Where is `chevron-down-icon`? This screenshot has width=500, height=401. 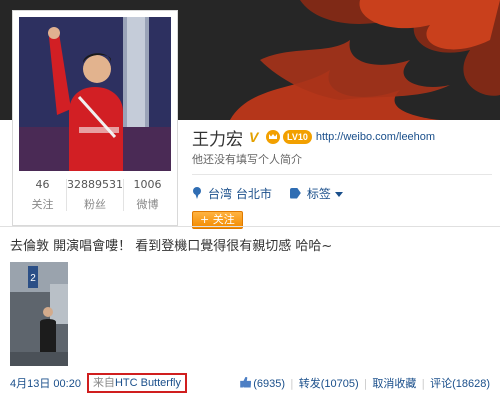
chevron-down-icon is located at coordinates (338, 194).